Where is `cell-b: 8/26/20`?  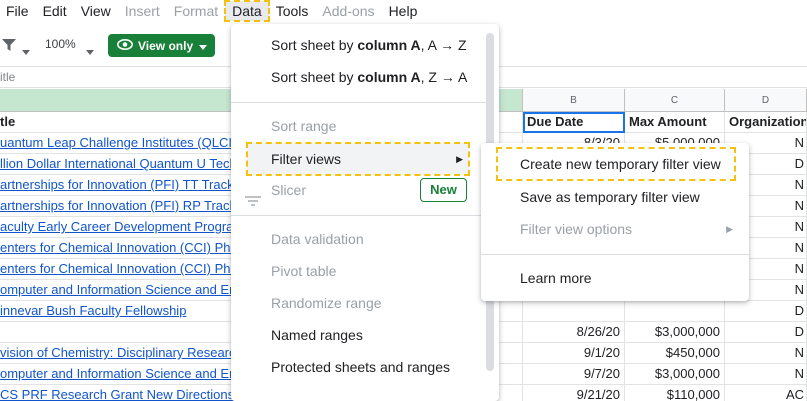 cell-b: 8/26/20 is located at coordinates (574, 332).